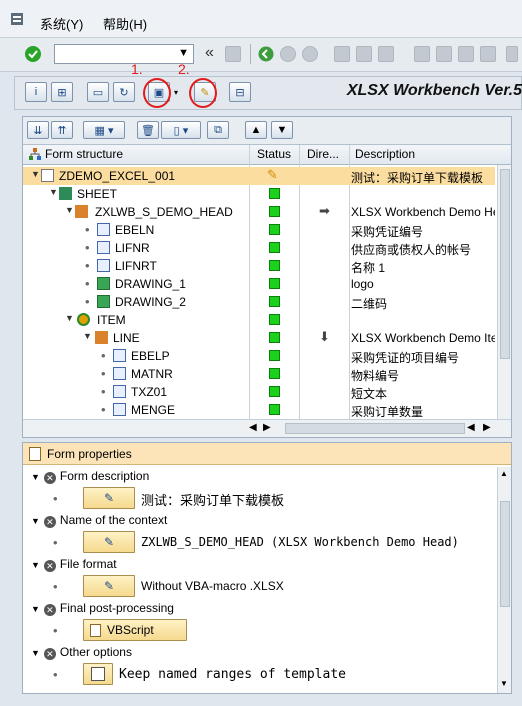 Image resolution: width=522 pixels, height=706 pixels. I want to click on system-menu-icon, so click(17, 19).